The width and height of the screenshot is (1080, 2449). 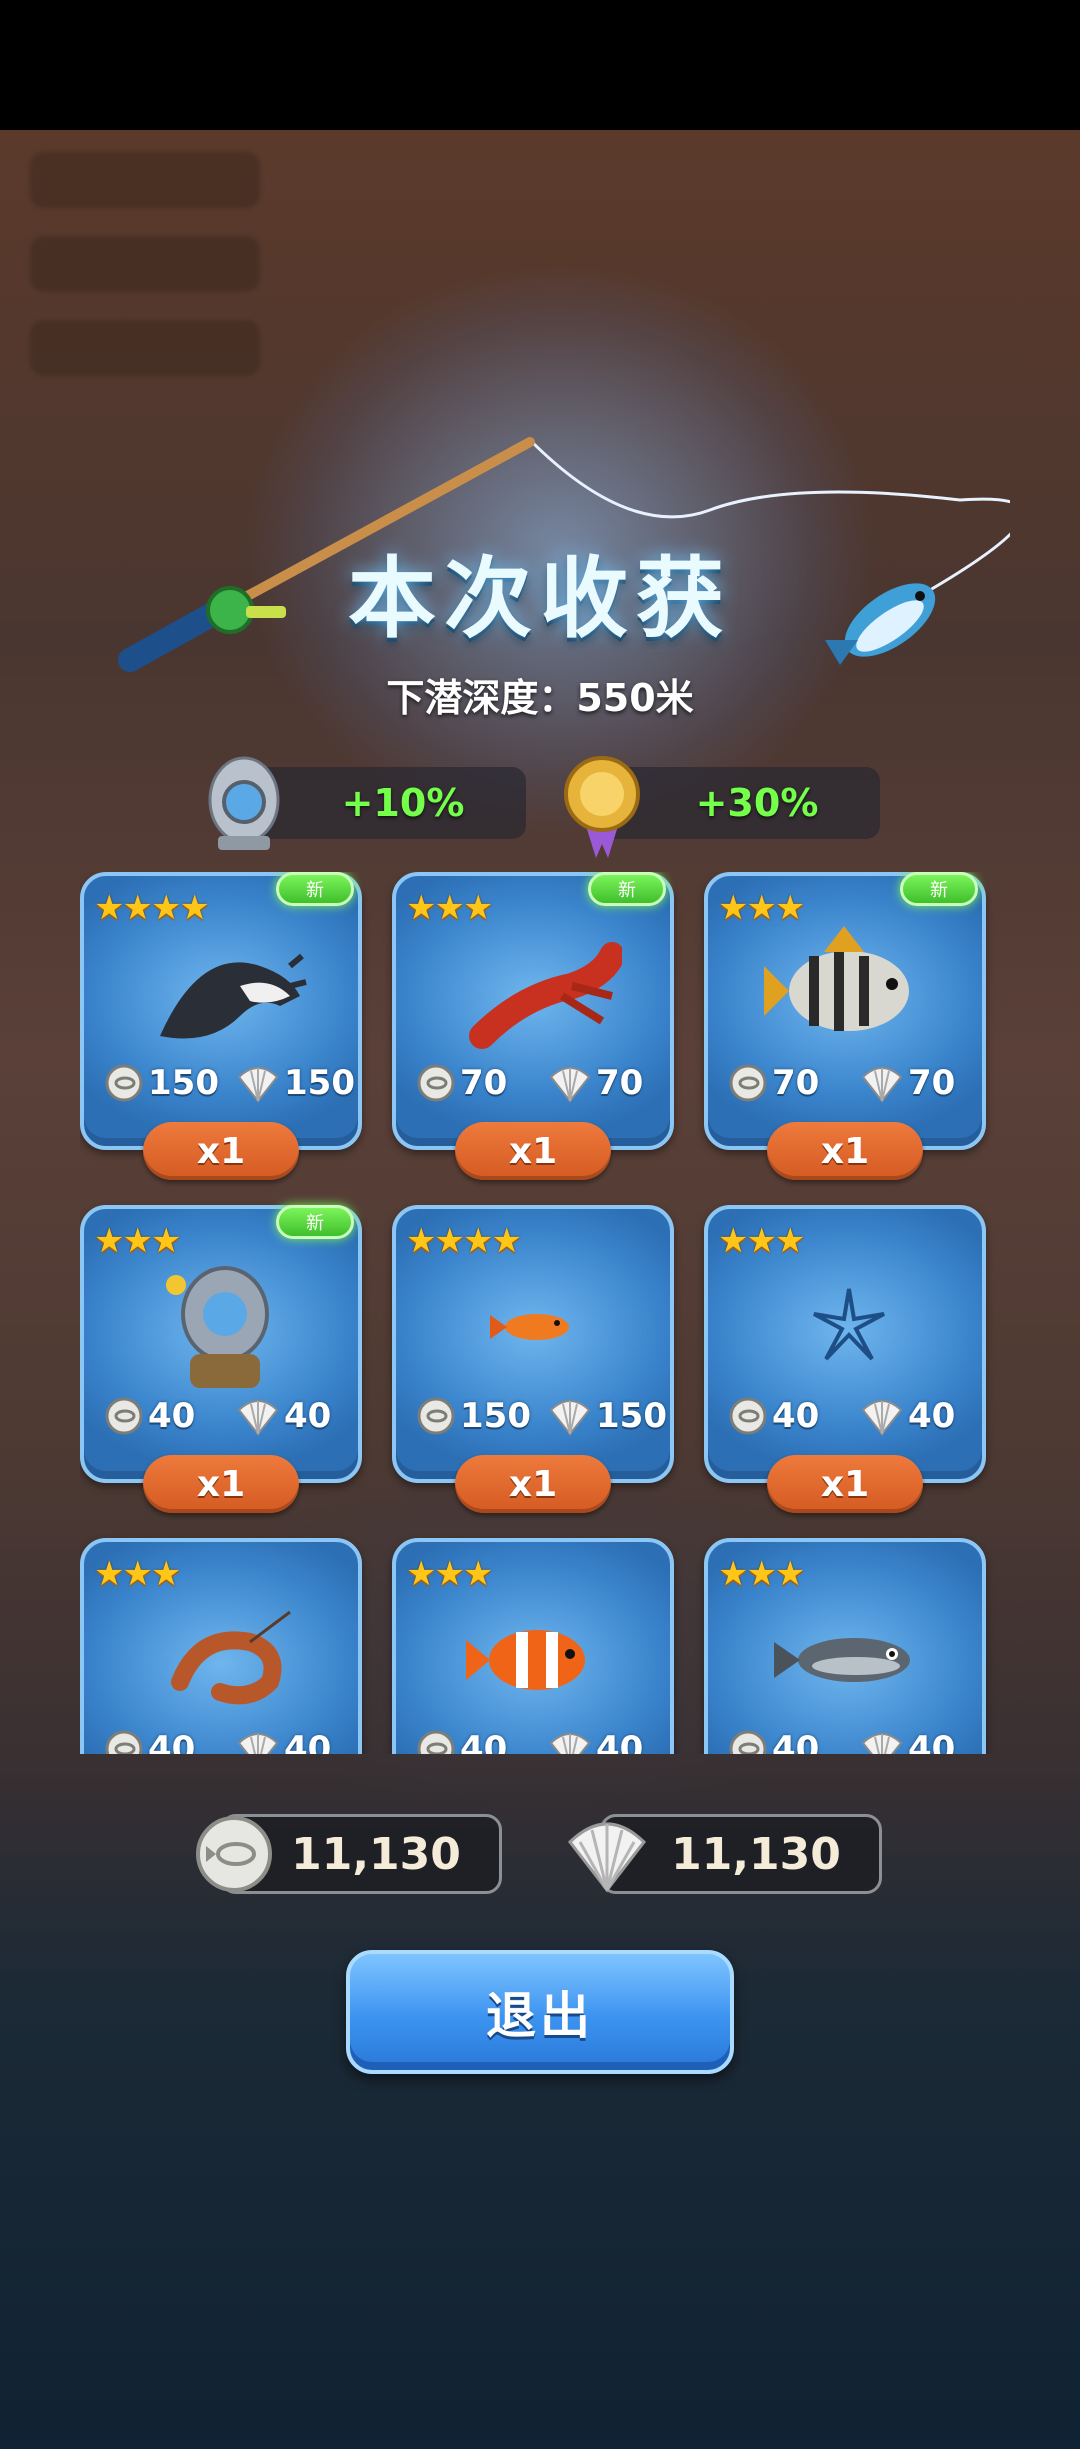 I want to click on depth-value: 550米, so click(x=635, y=698).